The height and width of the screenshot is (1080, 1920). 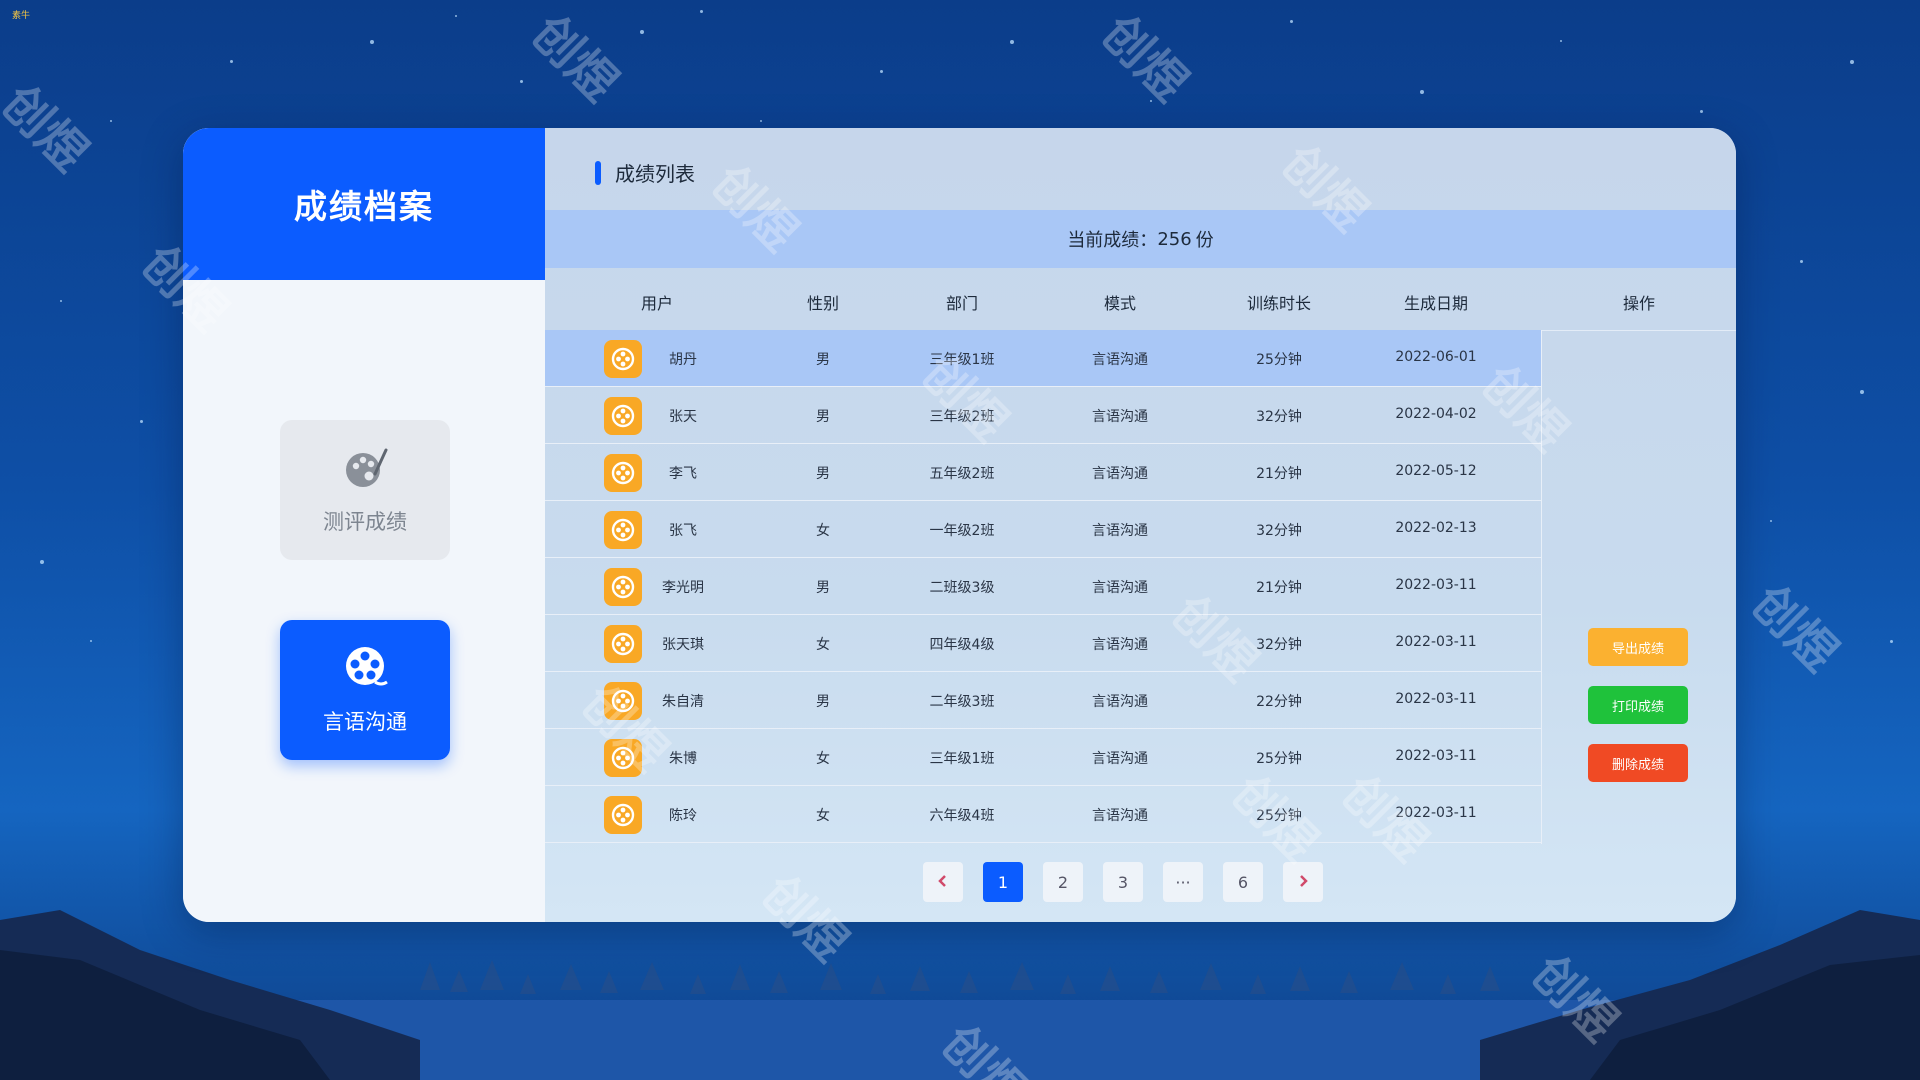 What do you see at coordinates (365, 522) in the screenshot?
I see `nav-label-assessment: 测评成绩` at bounding box center [365, 522].